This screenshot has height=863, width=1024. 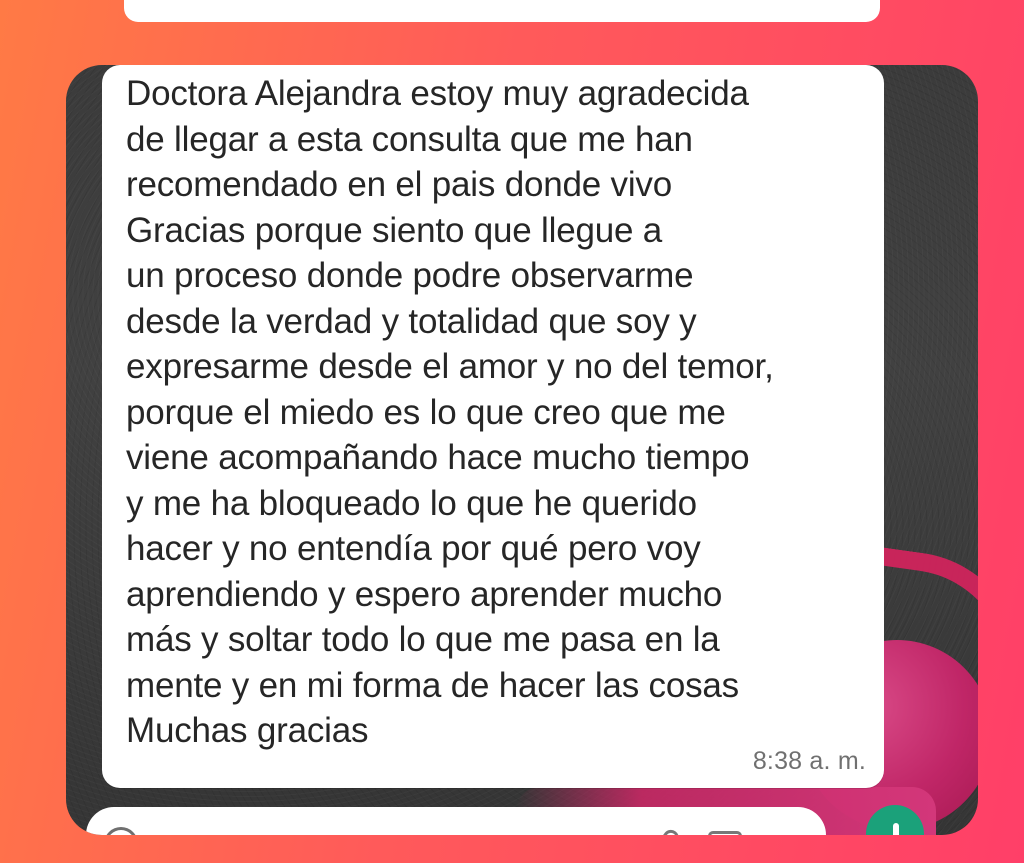 What do you see at coordinates (409, 139) in the screenshot?
I see `message-line: de llegar a esta consulta que me han` at bounding box center [409, 139].